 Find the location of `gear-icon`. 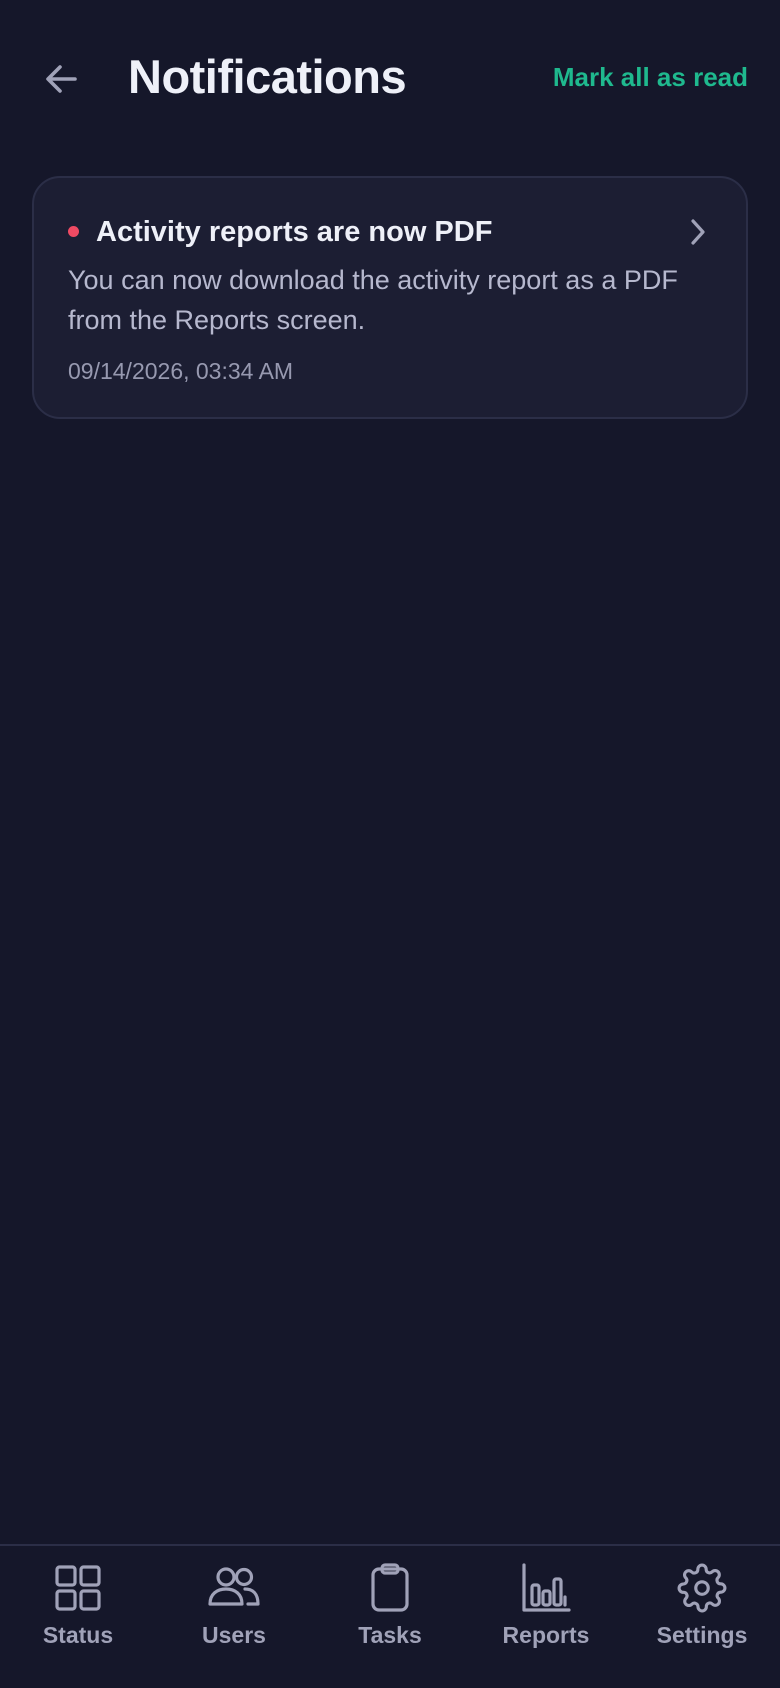

gear-icon is located at coordinates (702, 1588).